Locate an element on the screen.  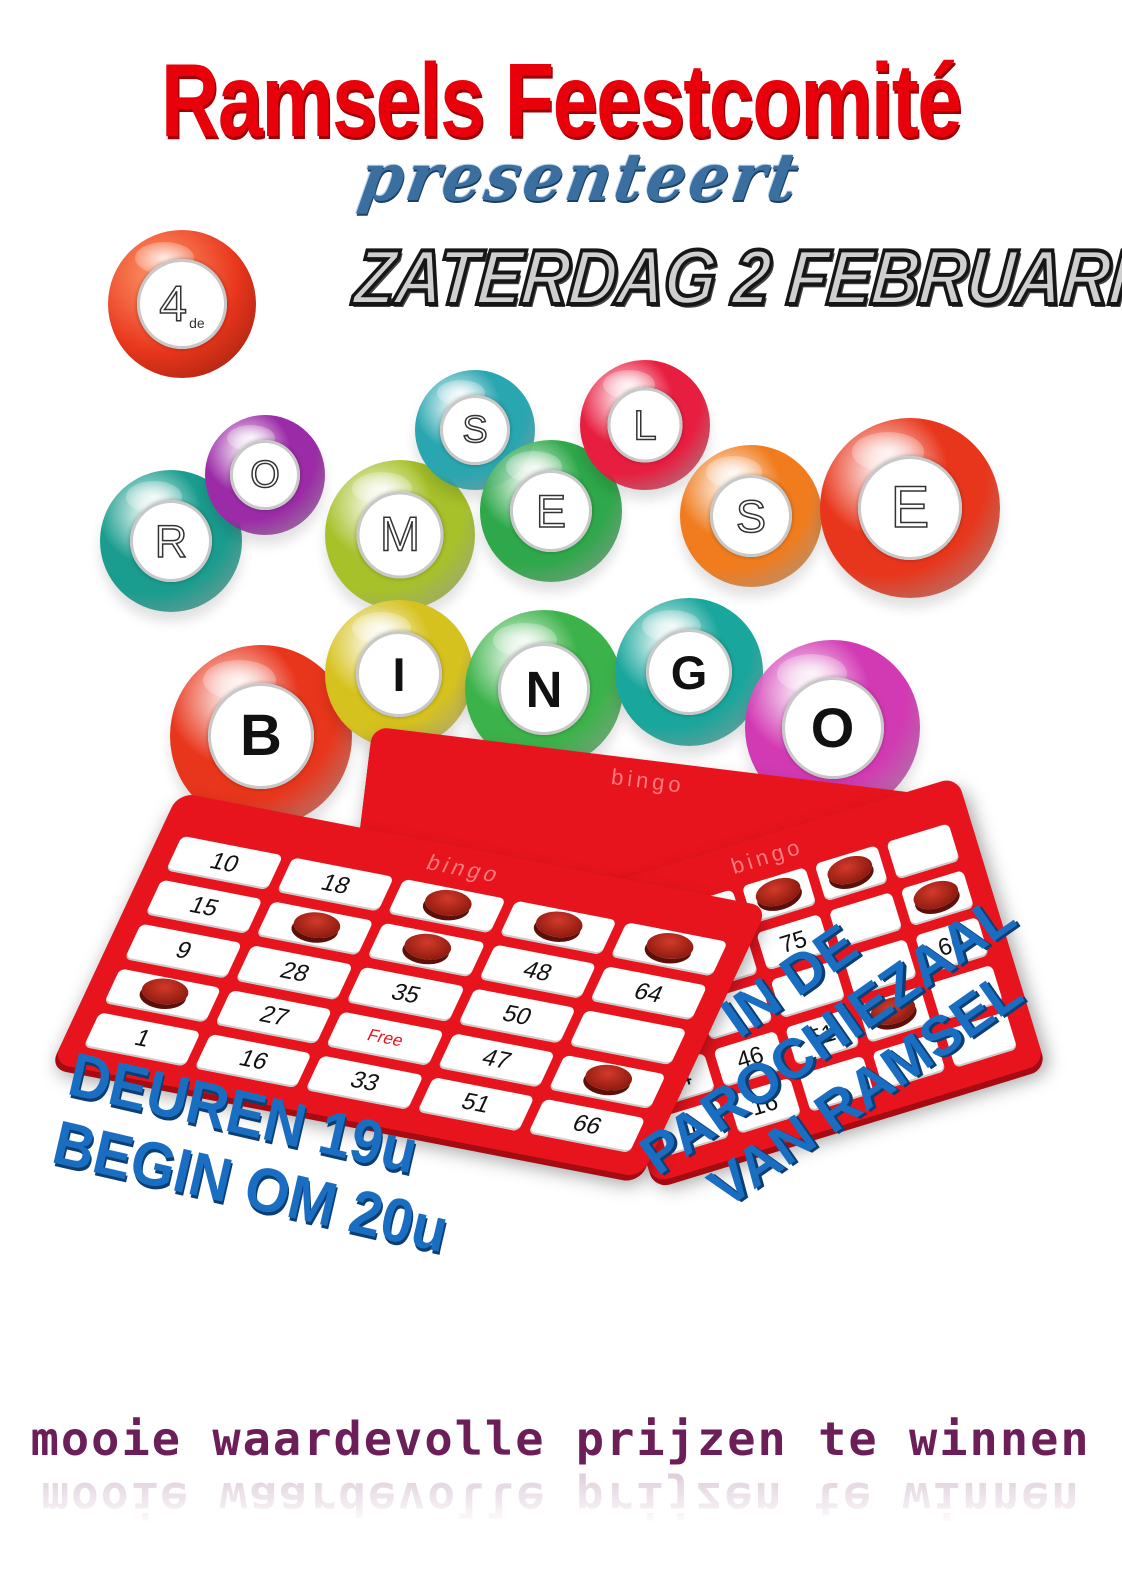
ball-letter: L is located at coordinates (645, 424).